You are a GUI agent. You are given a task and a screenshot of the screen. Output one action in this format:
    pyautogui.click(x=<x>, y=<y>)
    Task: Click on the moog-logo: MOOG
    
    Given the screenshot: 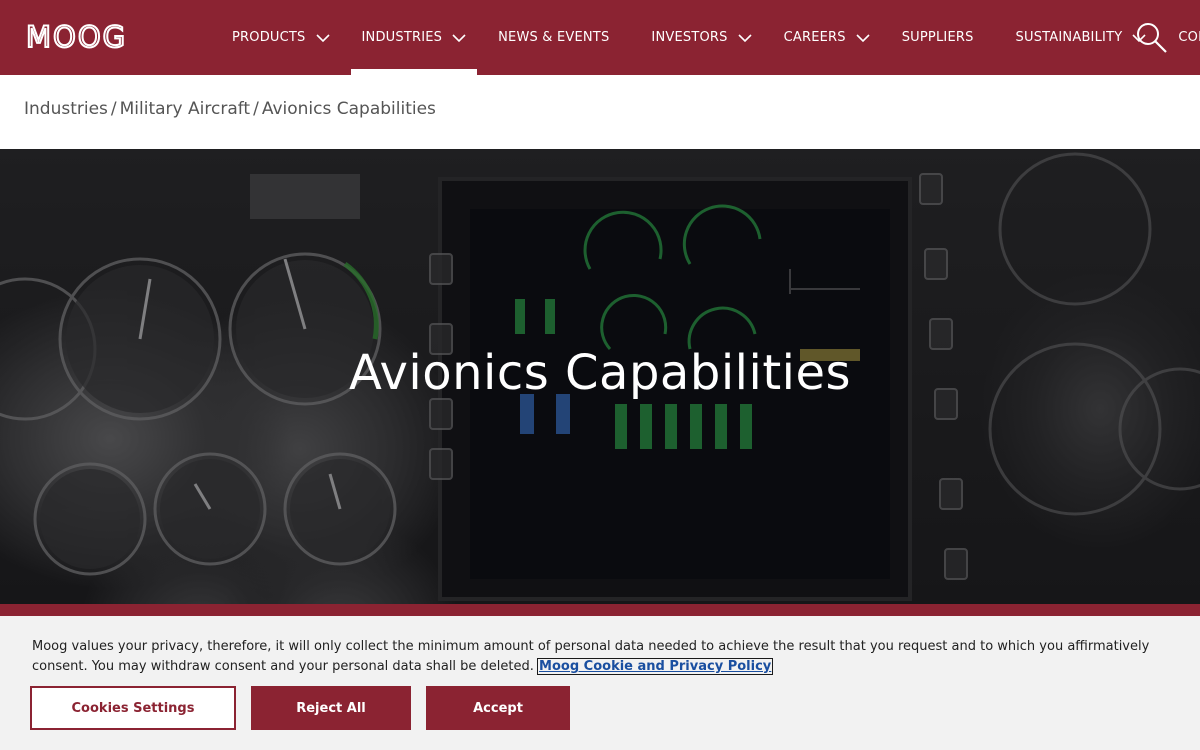 What is the action you would take?
    pyautogui.click(x=102, y=37)
    